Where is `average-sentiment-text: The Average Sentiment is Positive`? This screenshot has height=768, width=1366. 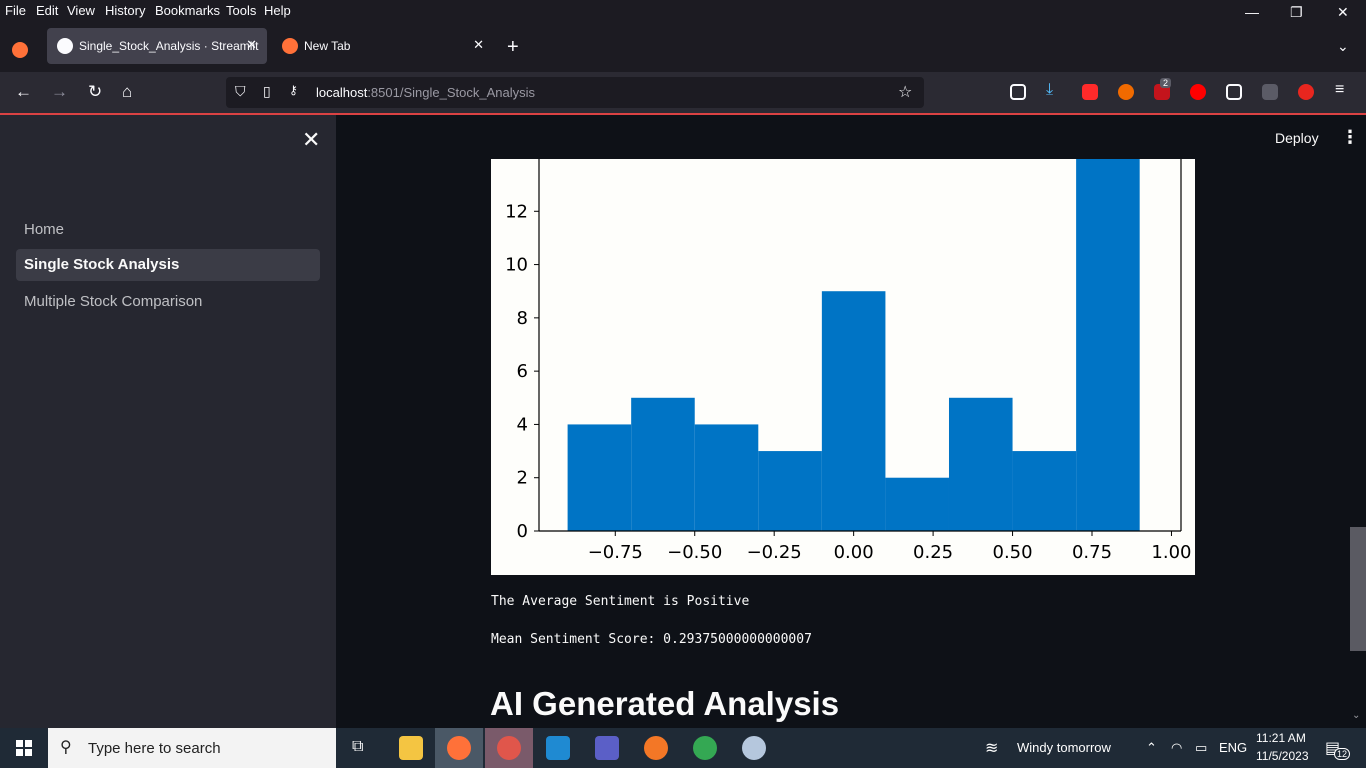 average-sentiment-text: The Average Sentiment is Positive is located at coordinates (620, 601).